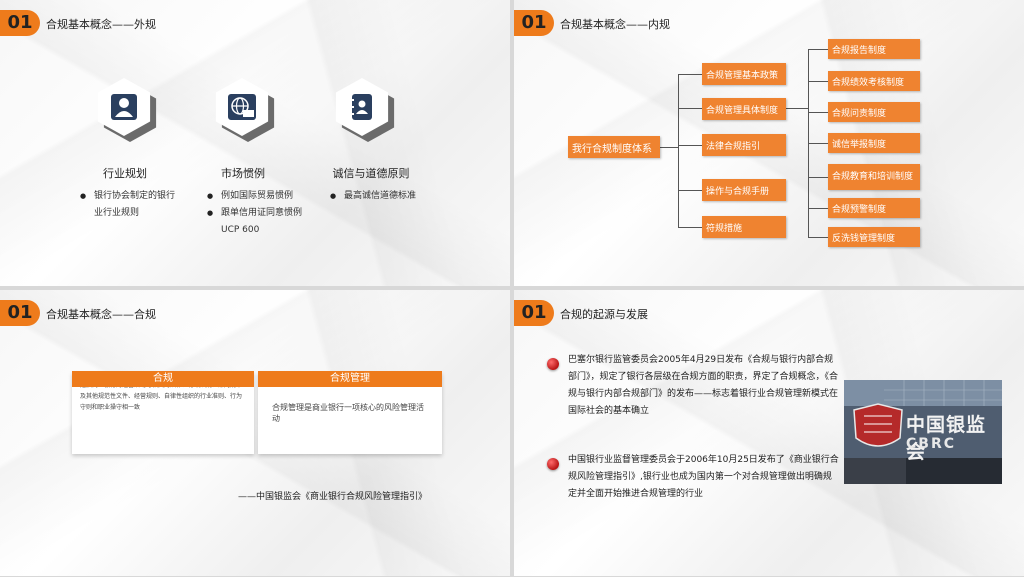 This screenshot has height=577, width=1024. What do you see at coordinates (257, 222) in the screenshot?
I see `bullet-item: 跟单信用证同意惯例UCP 600` at bounding box center [257, 222].